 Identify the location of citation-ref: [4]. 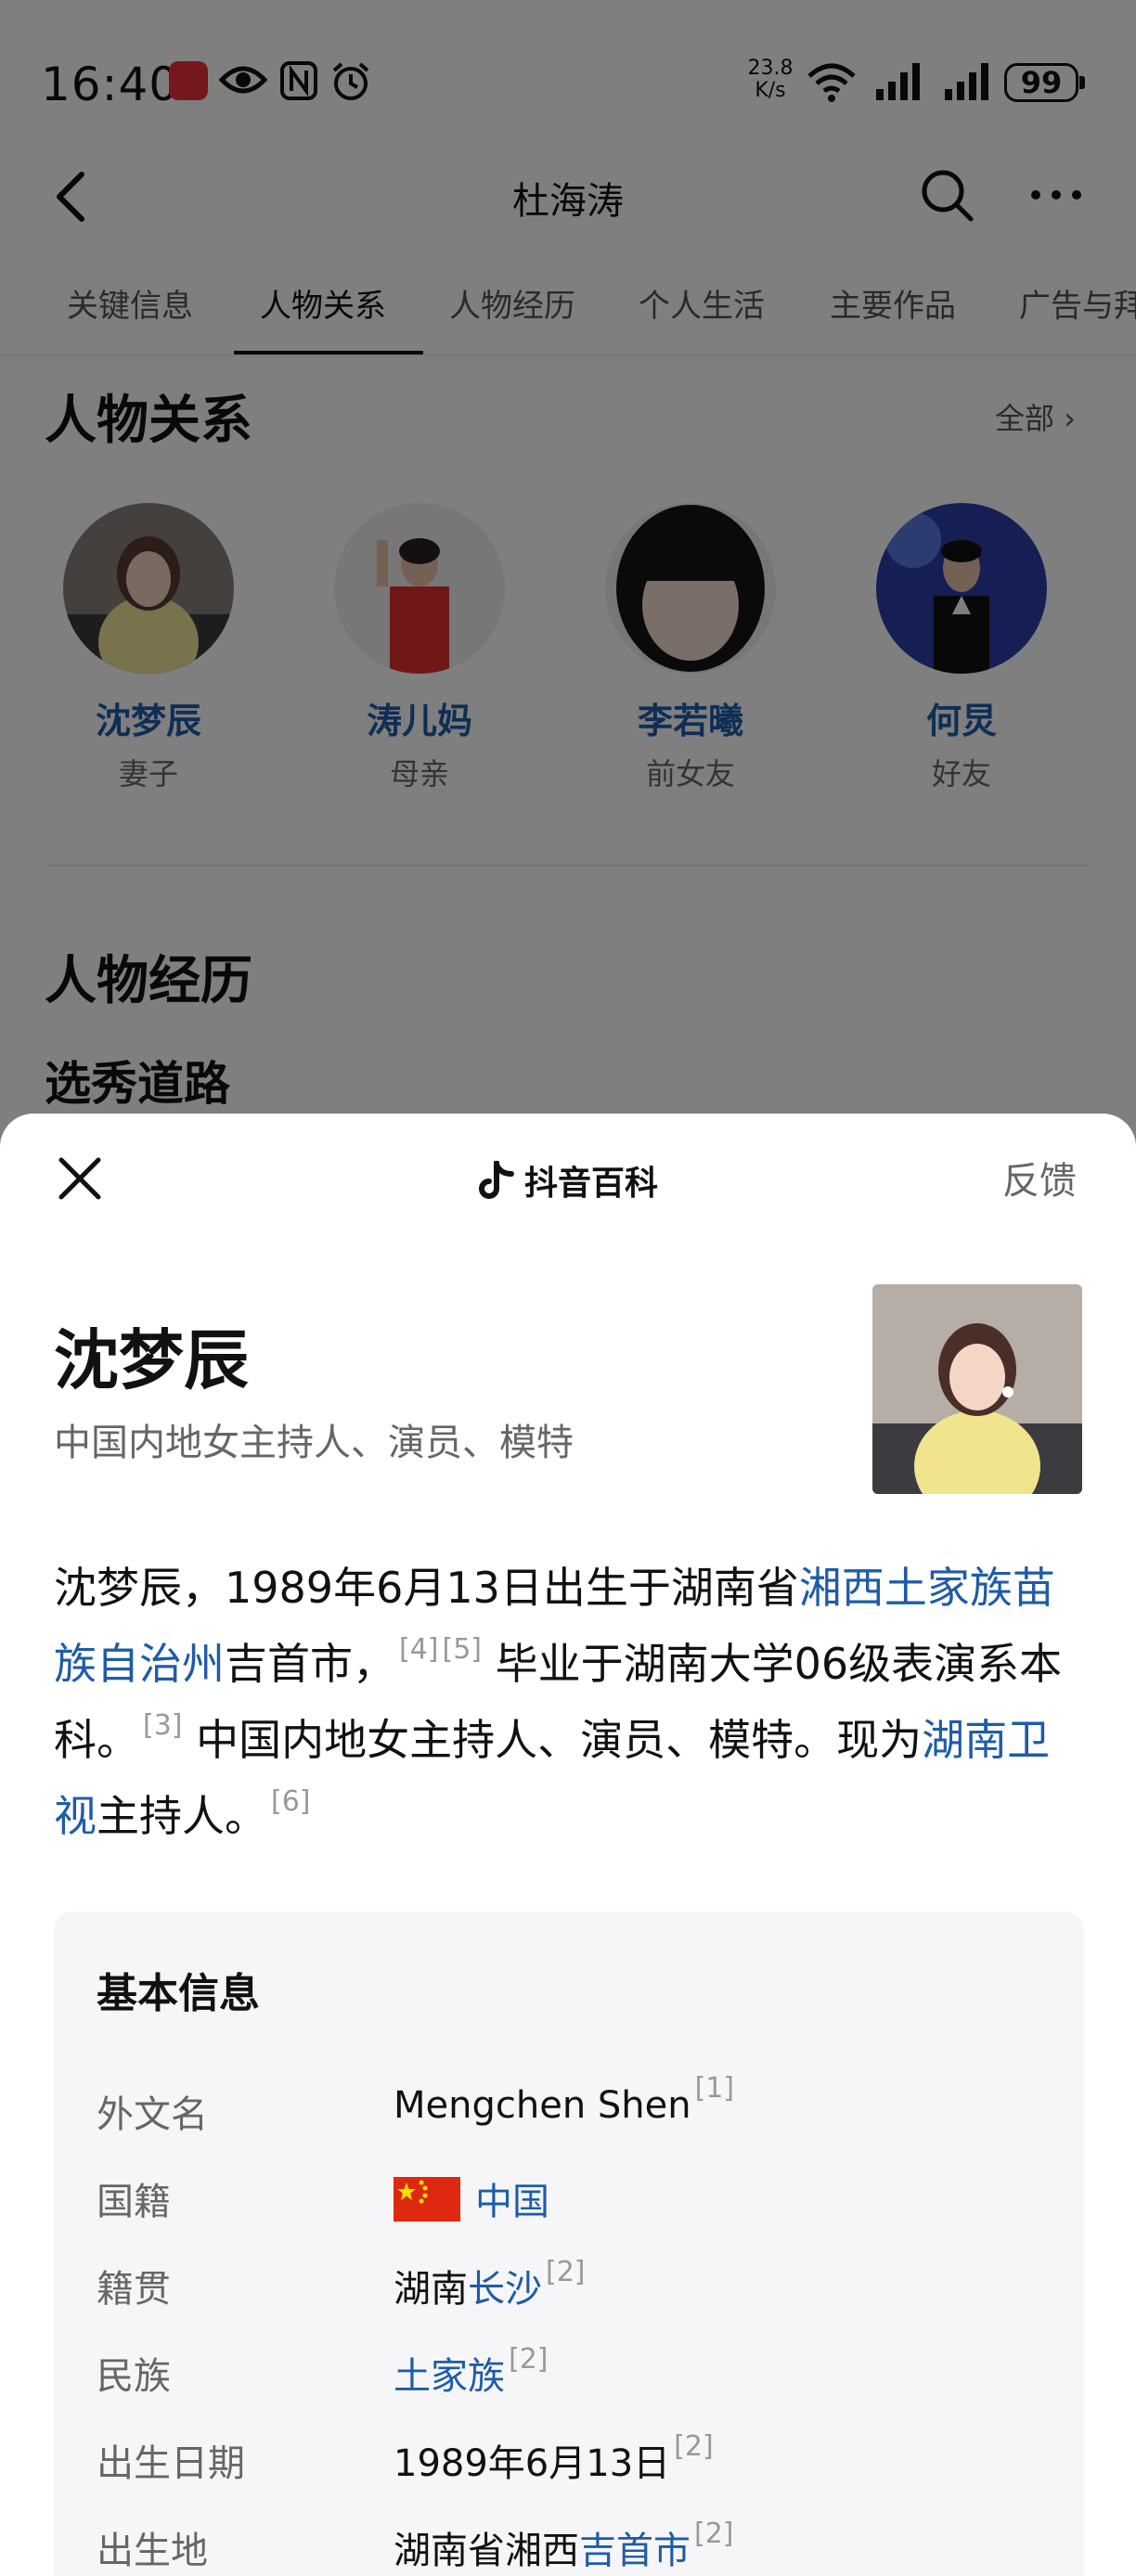
(419, 1649).